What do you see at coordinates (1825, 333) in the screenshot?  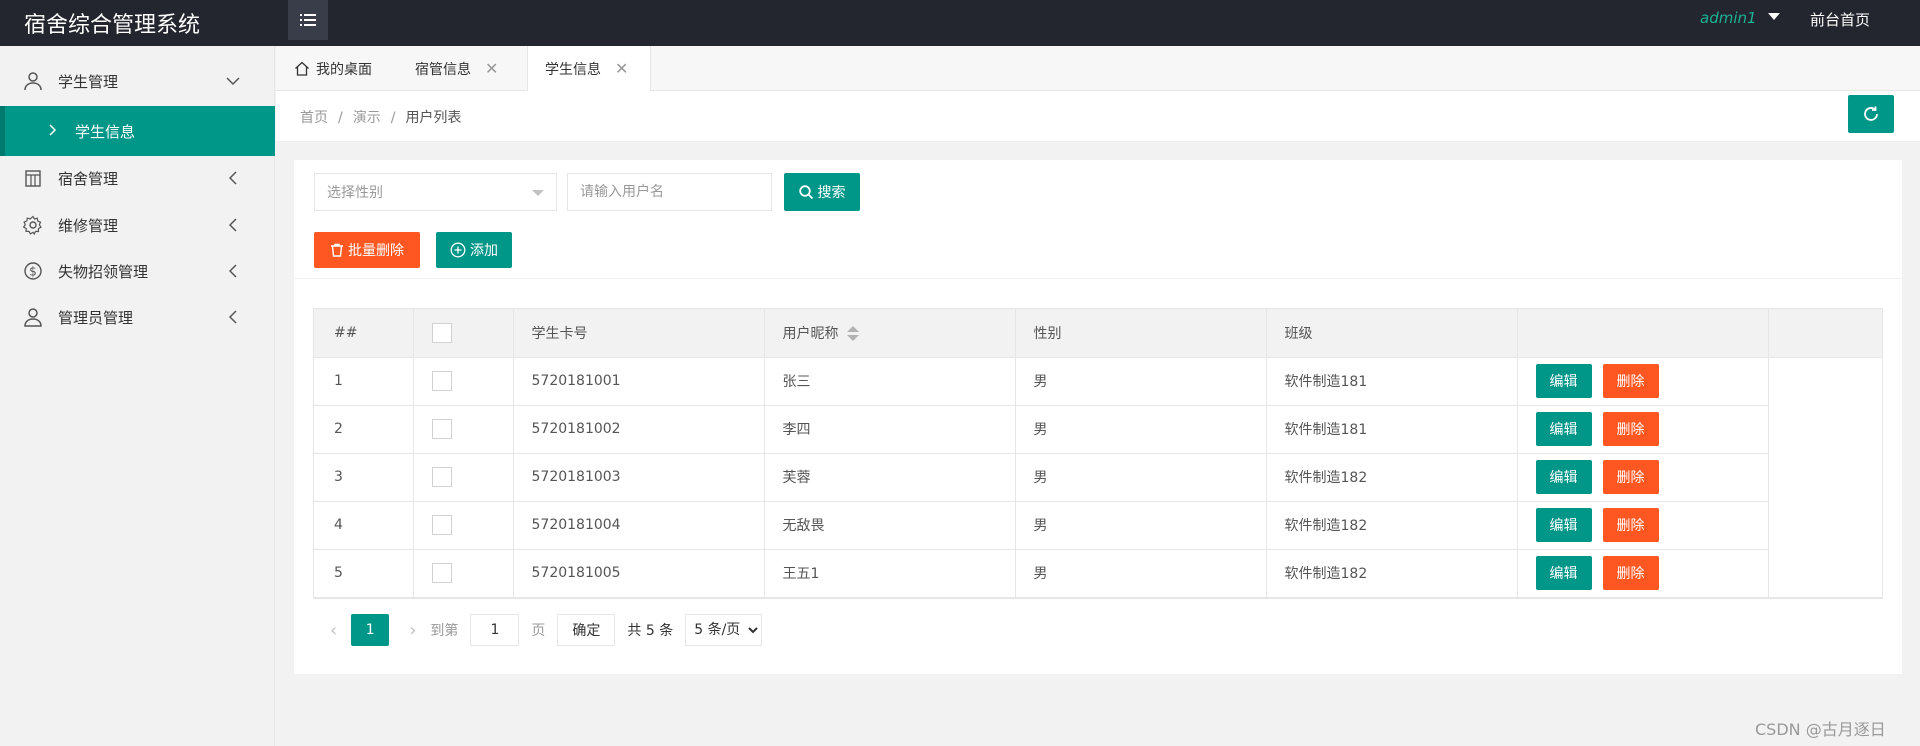 I see `col-header-extra` at bounding box center [1825, 333].